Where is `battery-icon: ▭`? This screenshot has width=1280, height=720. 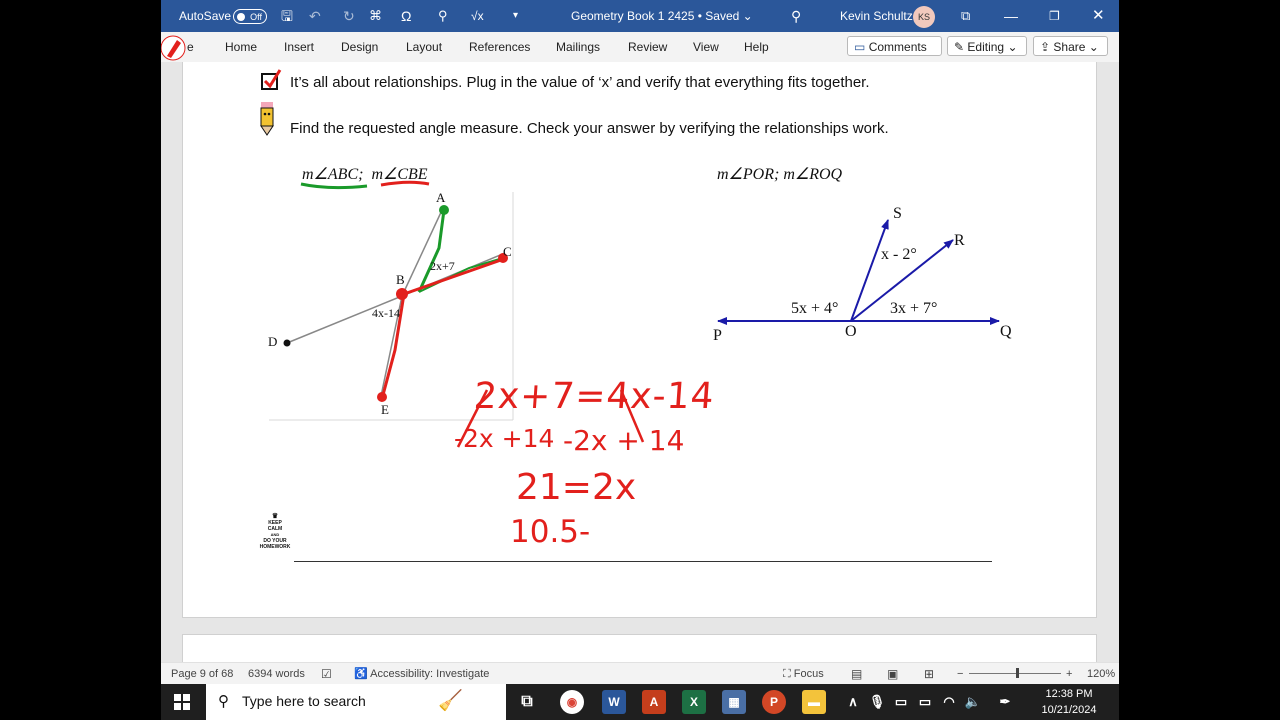 battery-icon: ▭ is located at coordinates (925, 702).